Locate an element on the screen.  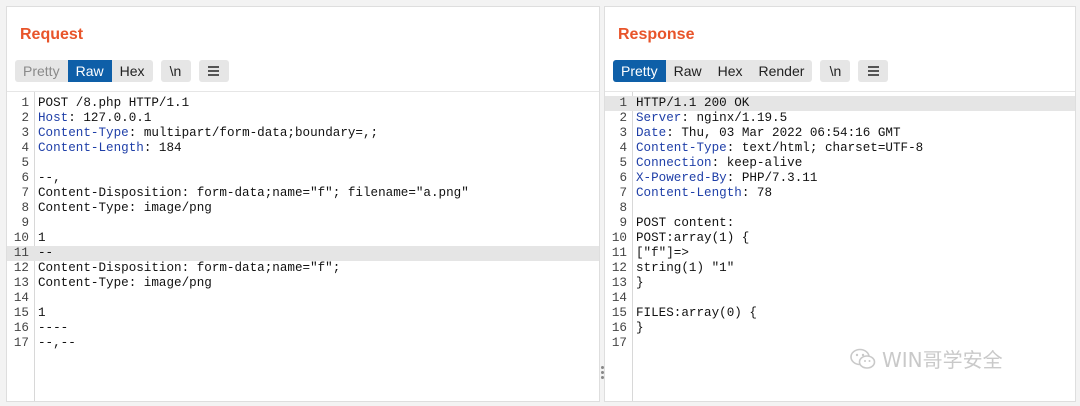
watermark-text: WIN哥学安全 is located at coordinates (942, 360).